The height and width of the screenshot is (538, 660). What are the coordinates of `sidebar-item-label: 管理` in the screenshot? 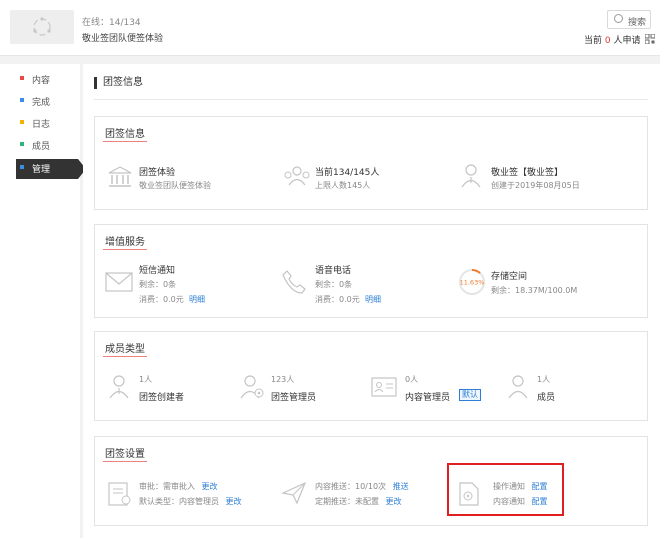 It's located at (41, 170).